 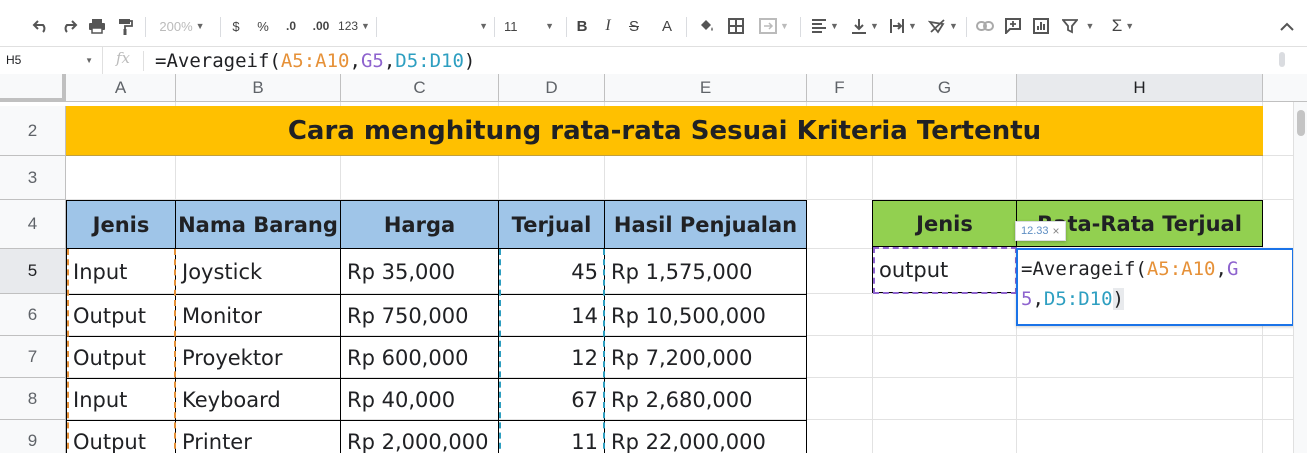 I want to click on filter-icon, so click(x=1069, y=26).